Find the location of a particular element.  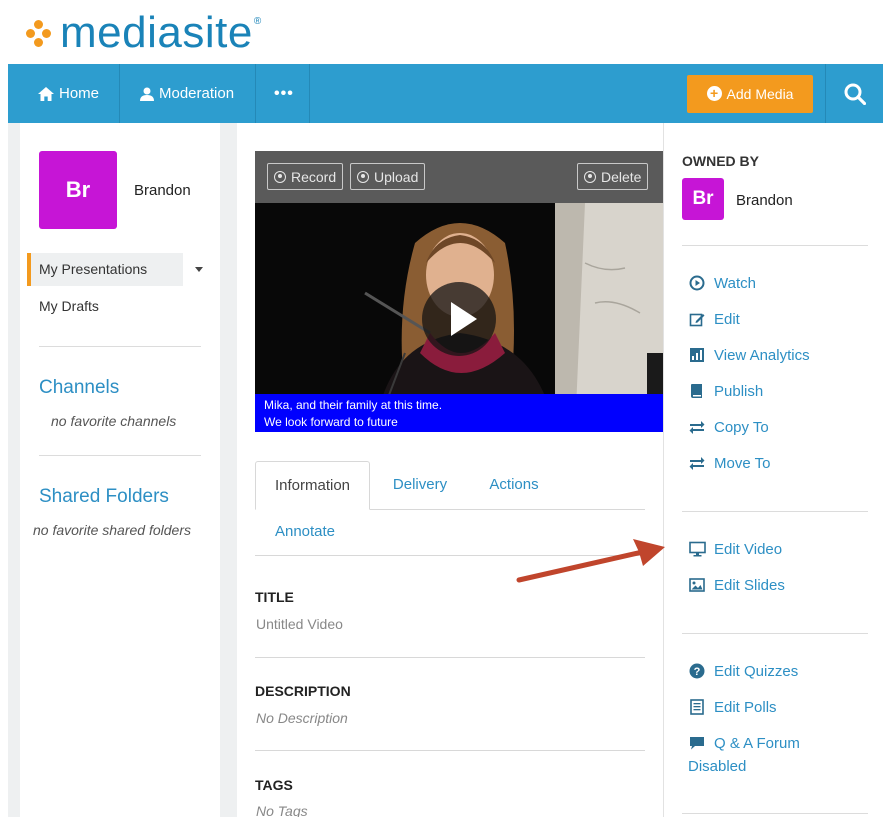

tab-row-rule is located at coordinates (507, 509).